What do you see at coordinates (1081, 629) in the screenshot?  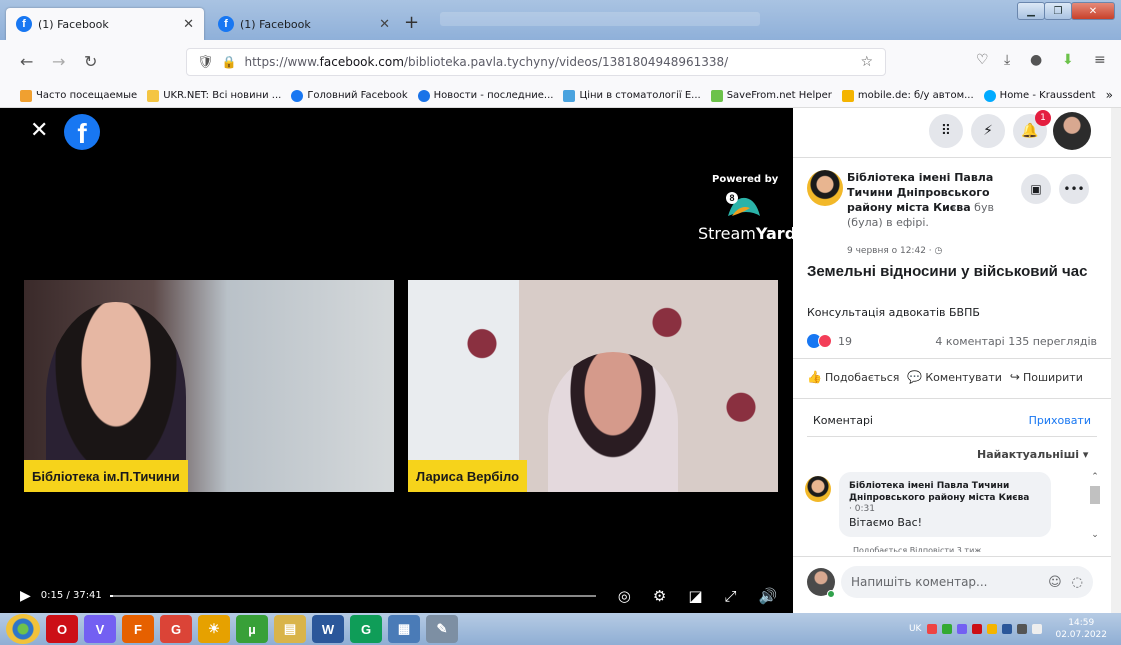 I see `taskbar-clock: 14:59 02.07.2022` at bounding box center [1081, 629].